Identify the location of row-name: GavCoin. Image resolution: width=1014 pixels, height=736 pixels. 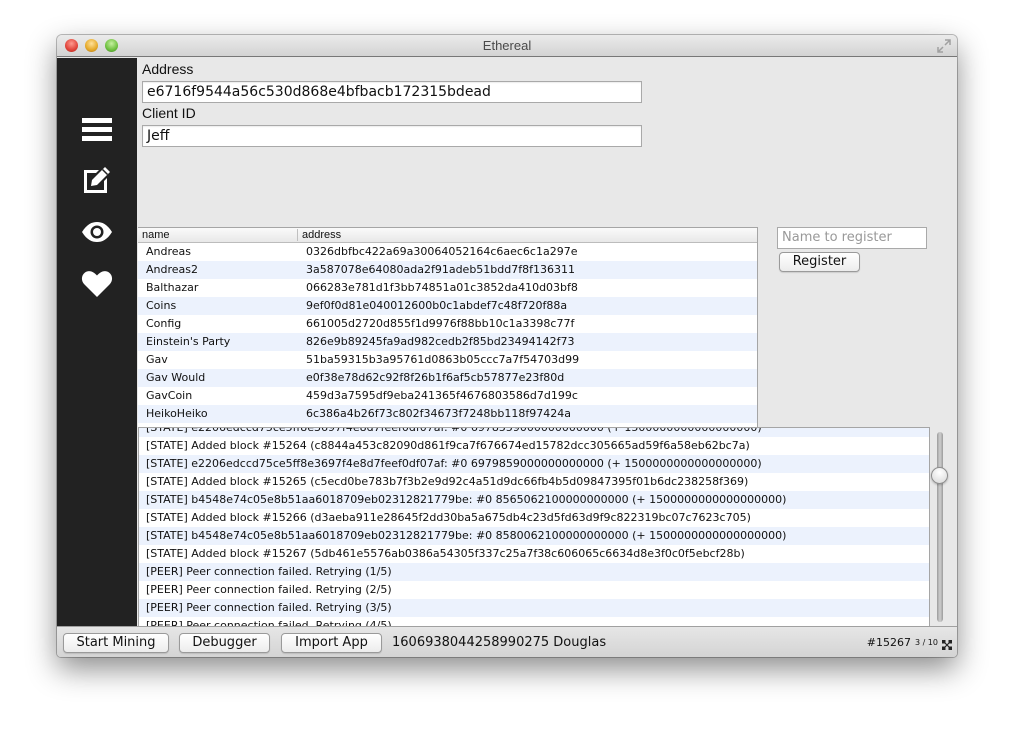
(169, 395).